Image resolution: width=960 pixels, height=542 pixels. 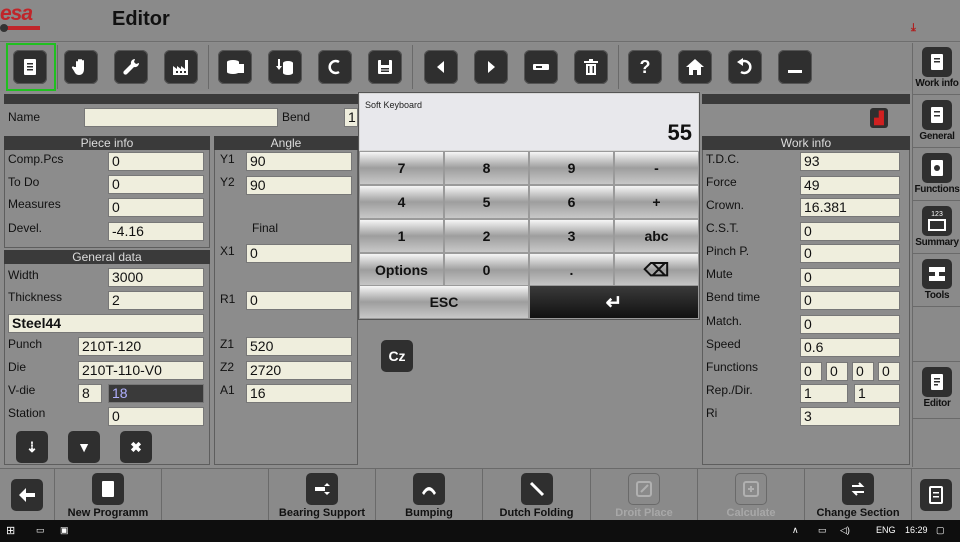 I want to click on key-options: Options, so click(x=401, y=270).